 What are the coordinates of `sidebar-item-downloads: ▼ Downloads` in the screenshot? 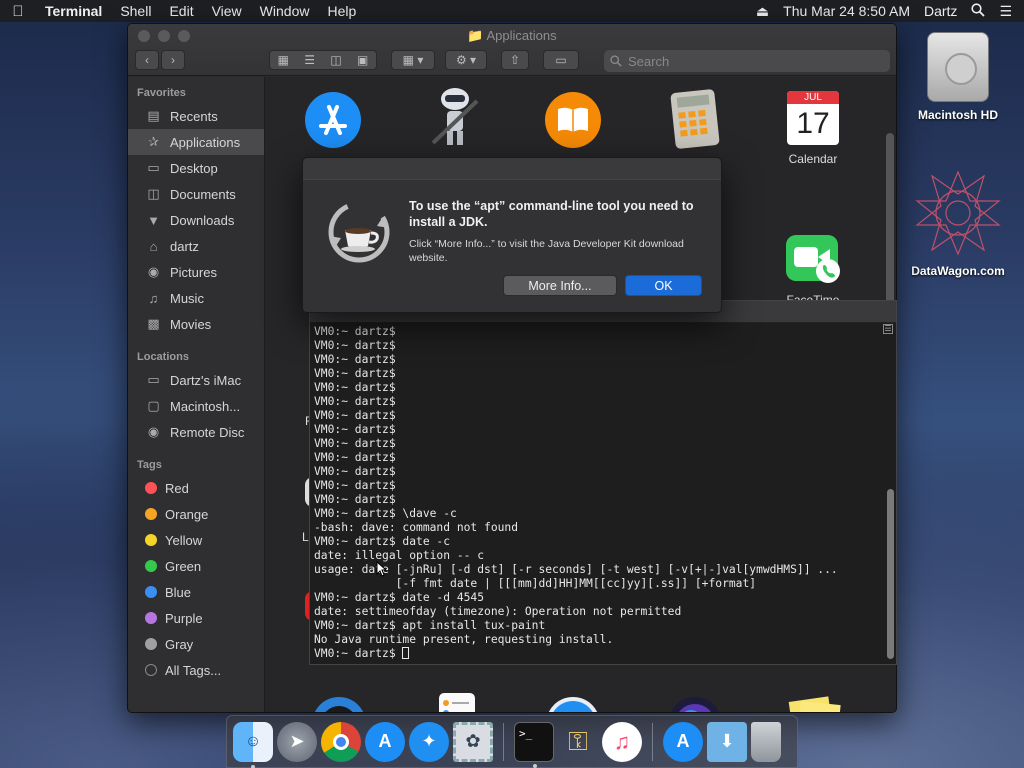 It's located at (196, 220).